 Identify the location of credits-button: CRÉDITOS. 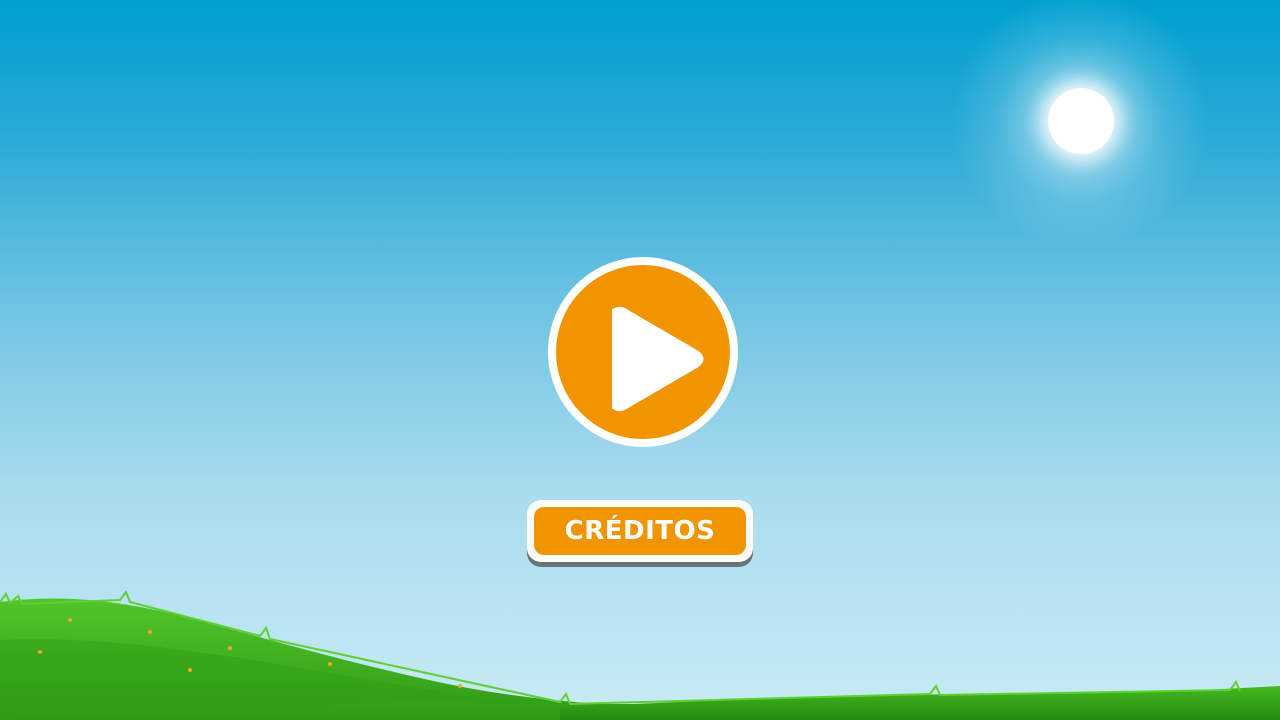
(640, 531).